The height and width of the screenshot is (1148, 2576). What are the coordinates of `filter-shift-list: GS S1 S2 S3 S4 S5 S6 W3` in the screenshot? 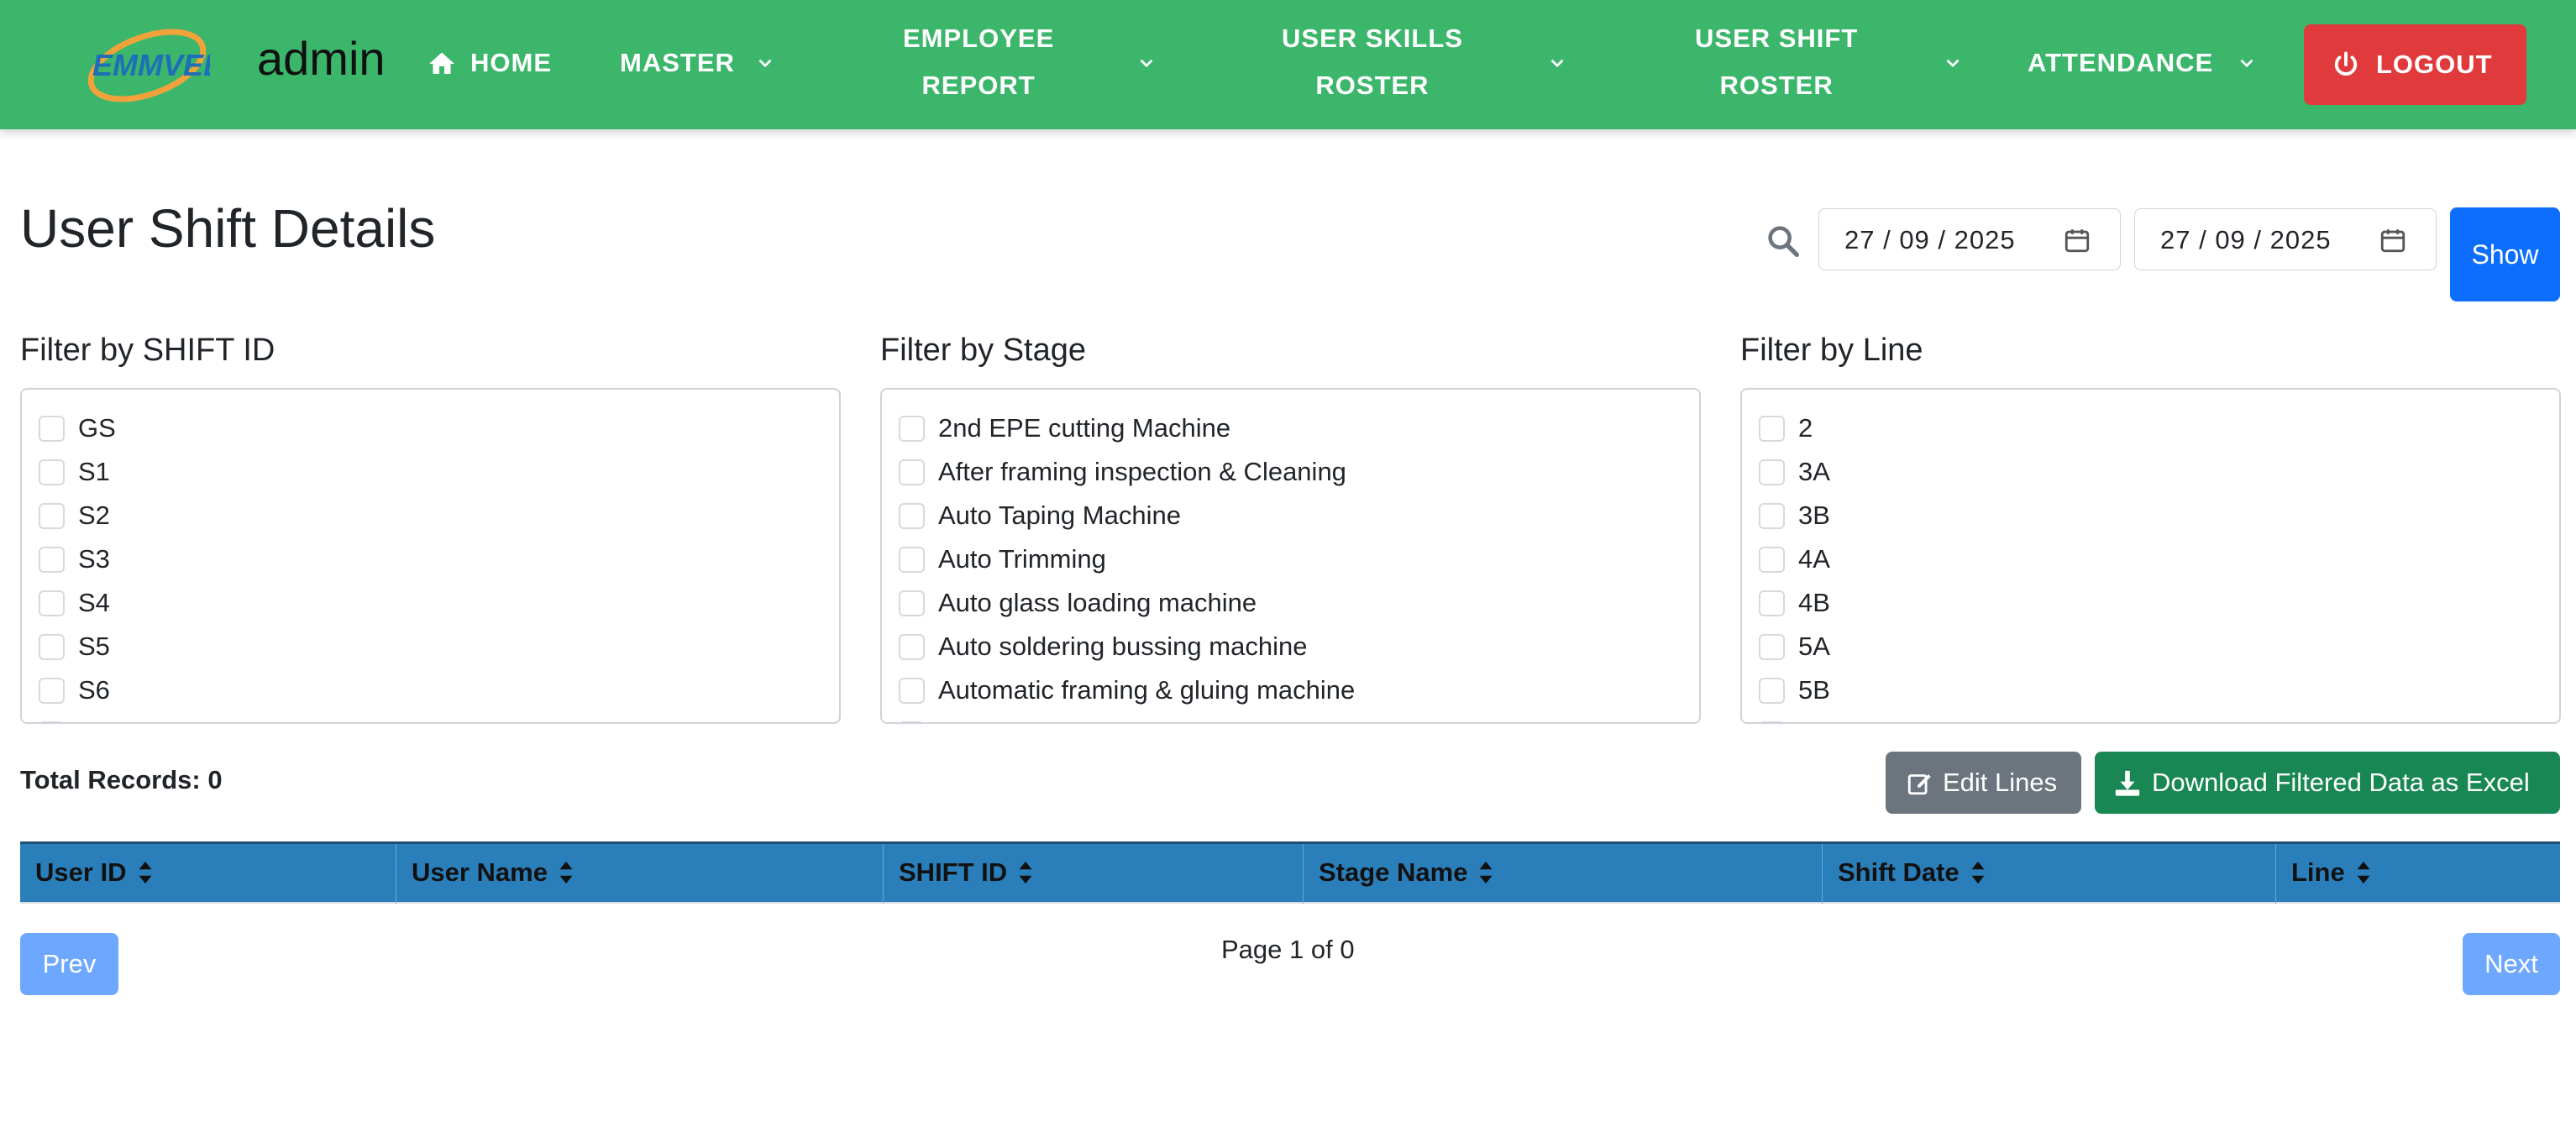 It's located at (430, 556).